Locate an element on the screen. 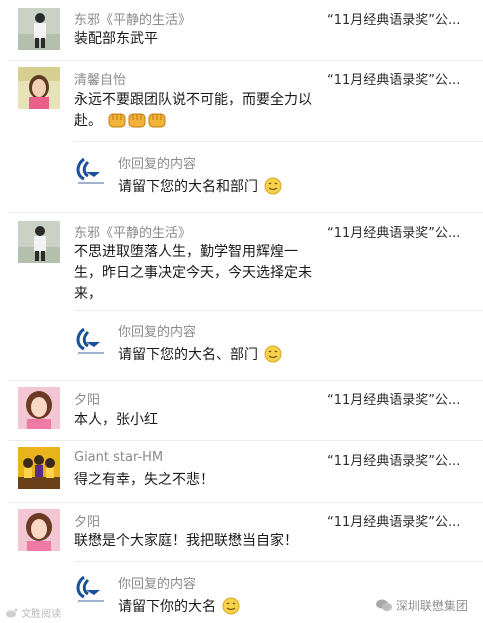 The image size is (483, 623). watermark-left: 文胜阅读 is located at coordinates (33, 613).